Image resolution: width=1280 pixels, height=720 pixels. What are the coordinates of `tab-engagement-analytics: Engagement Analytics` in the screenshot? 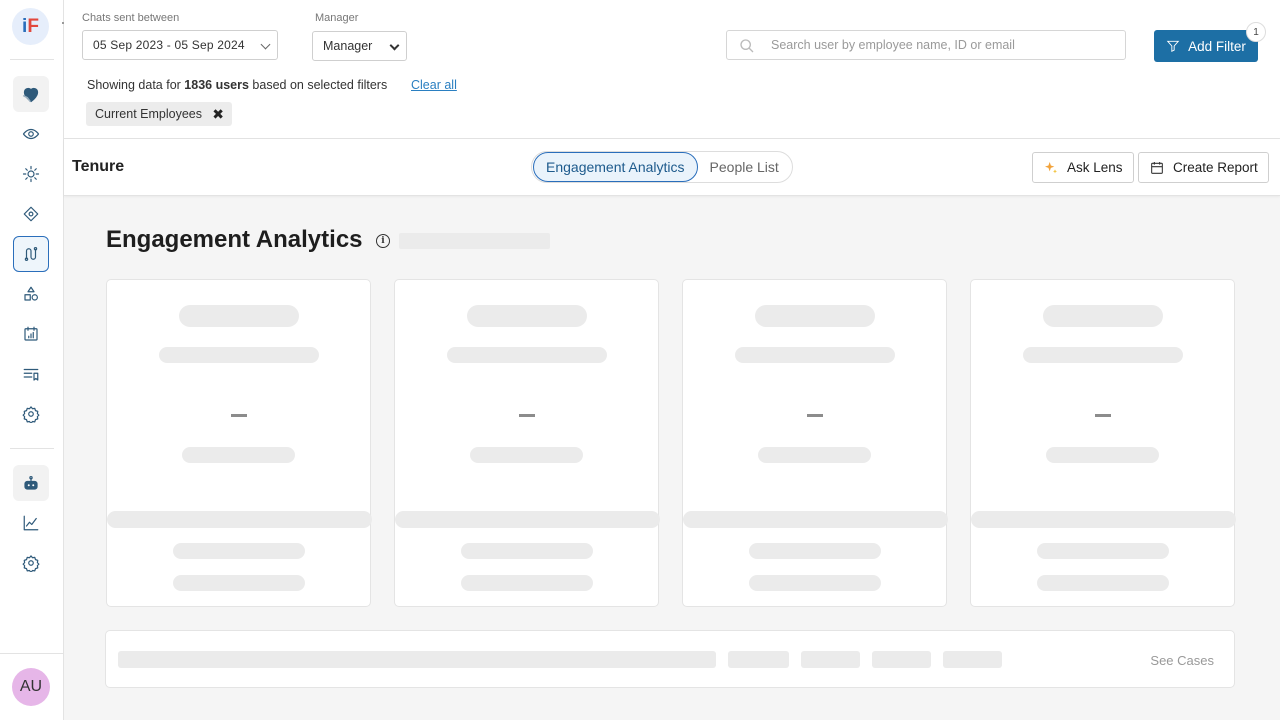 It's located at (615, 167).